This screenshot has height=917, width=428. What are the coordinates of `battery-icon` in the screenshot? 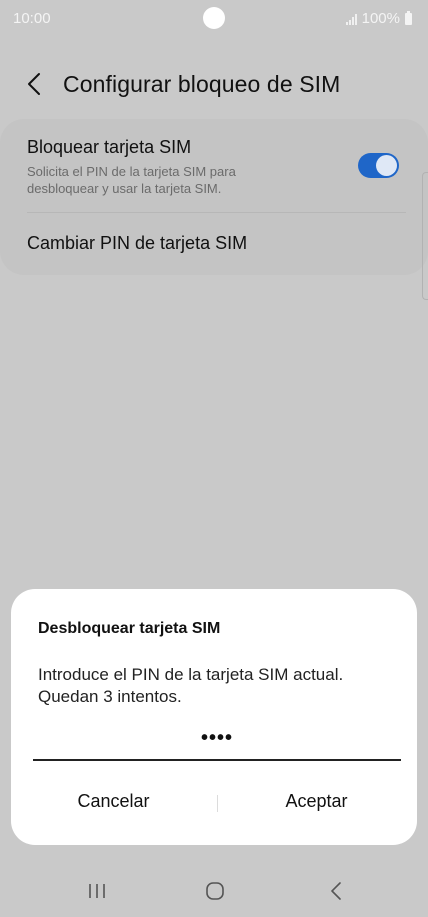 It's located at (408, 17).